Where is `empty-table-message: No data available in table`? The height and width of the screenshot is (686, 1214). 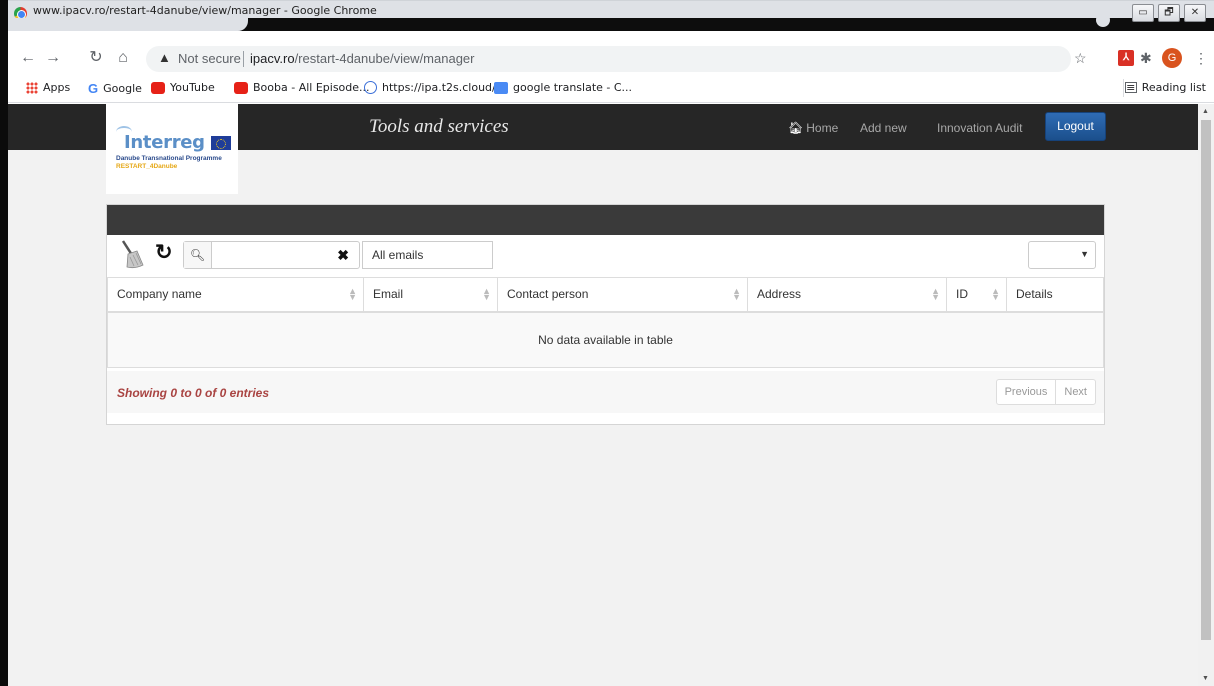
empty-table-message: No data available in table is located at coordinates (605, 339).